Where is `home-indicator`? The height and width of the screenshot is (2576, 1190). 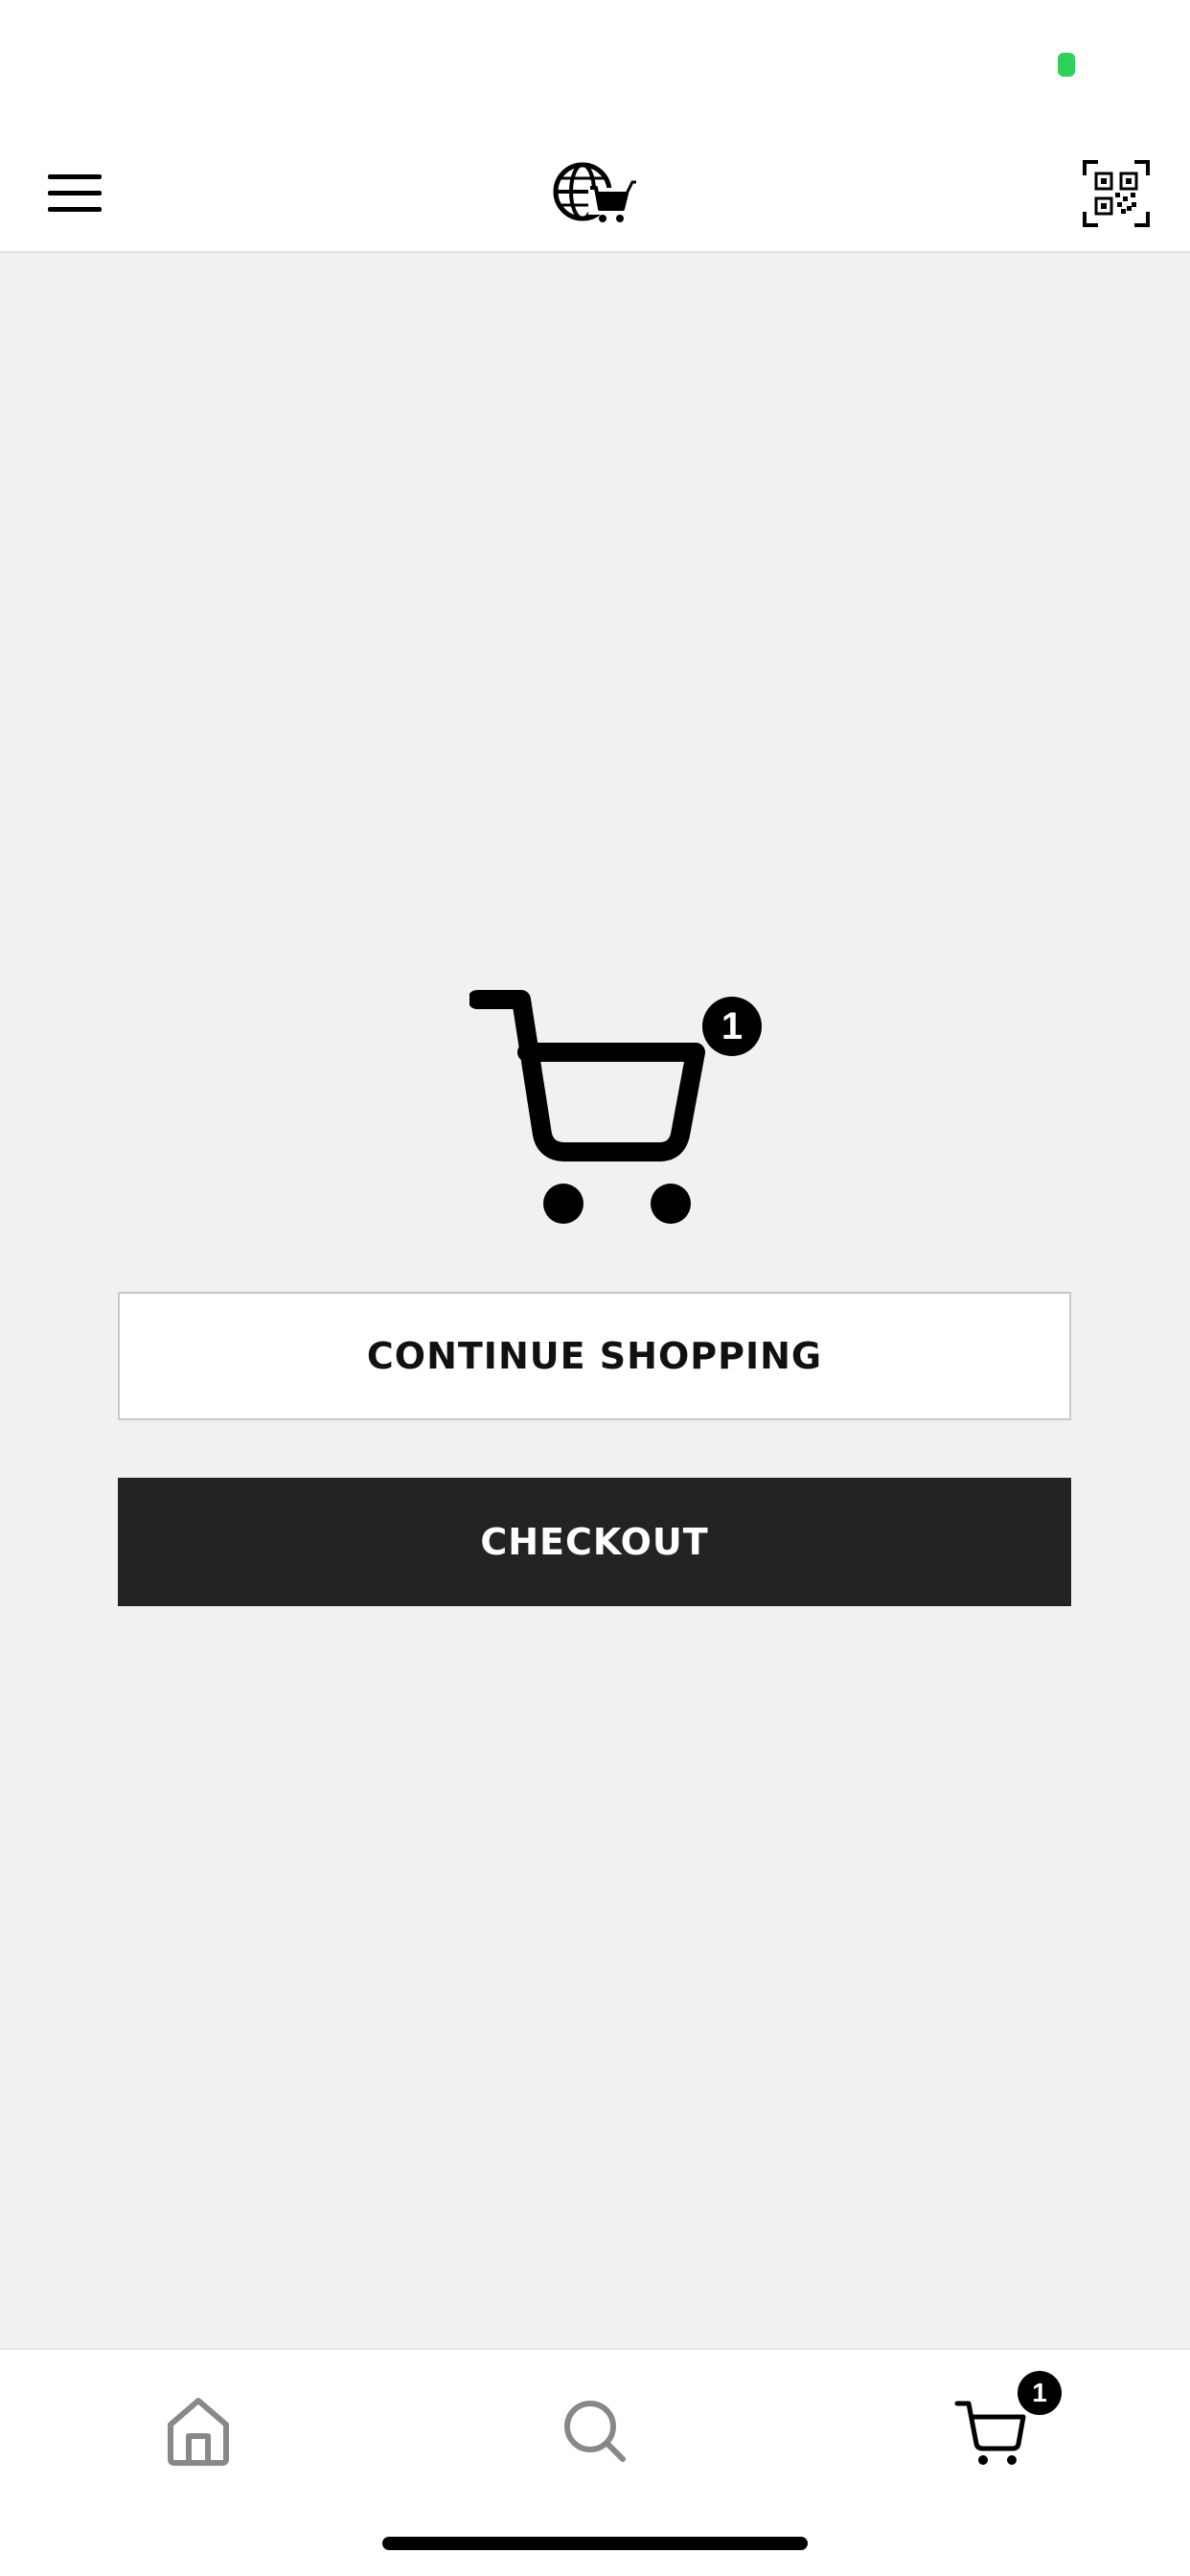 home-indicator is located at coordinates (595, 2543).